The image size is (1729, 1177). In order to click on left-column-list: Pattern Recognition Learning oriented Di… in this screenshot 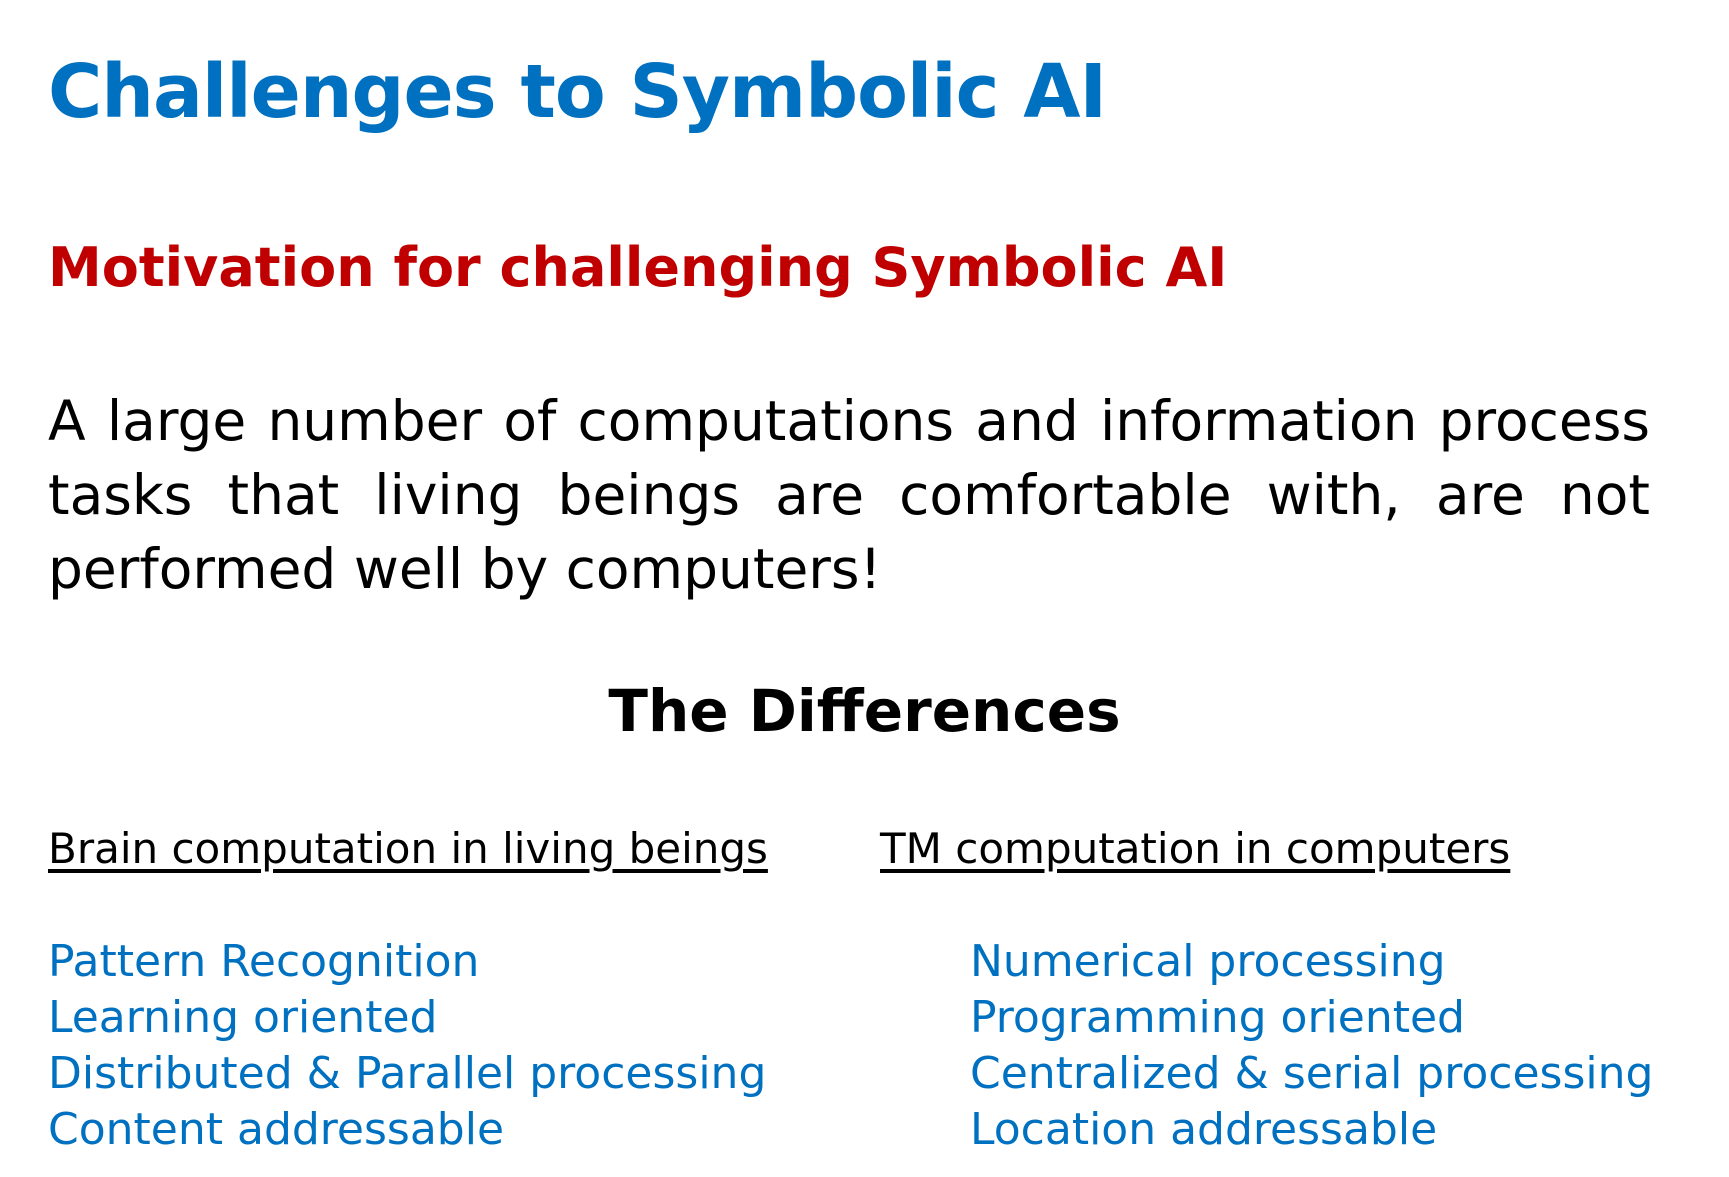, I will do `click(407, 1046)`.